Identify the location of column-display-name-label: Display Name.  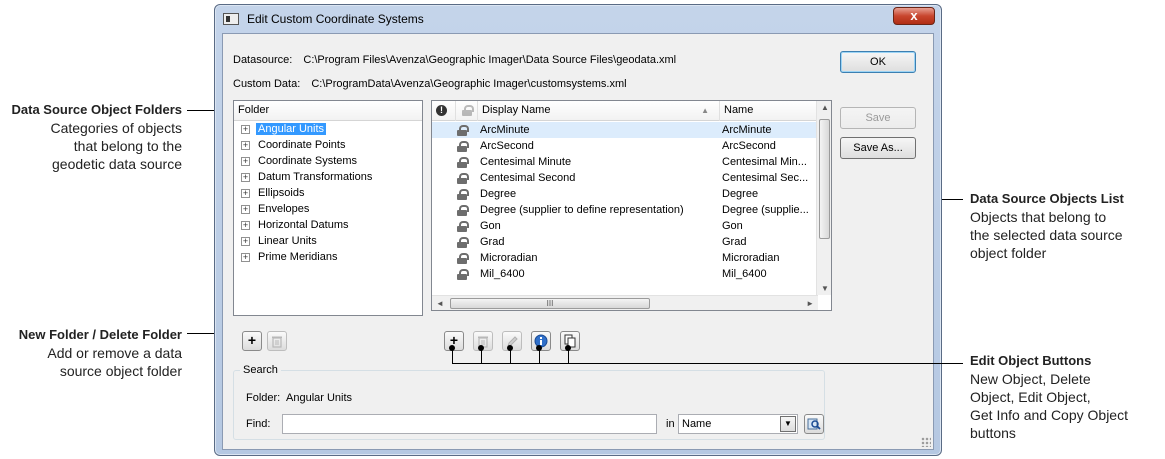
(516, 110).